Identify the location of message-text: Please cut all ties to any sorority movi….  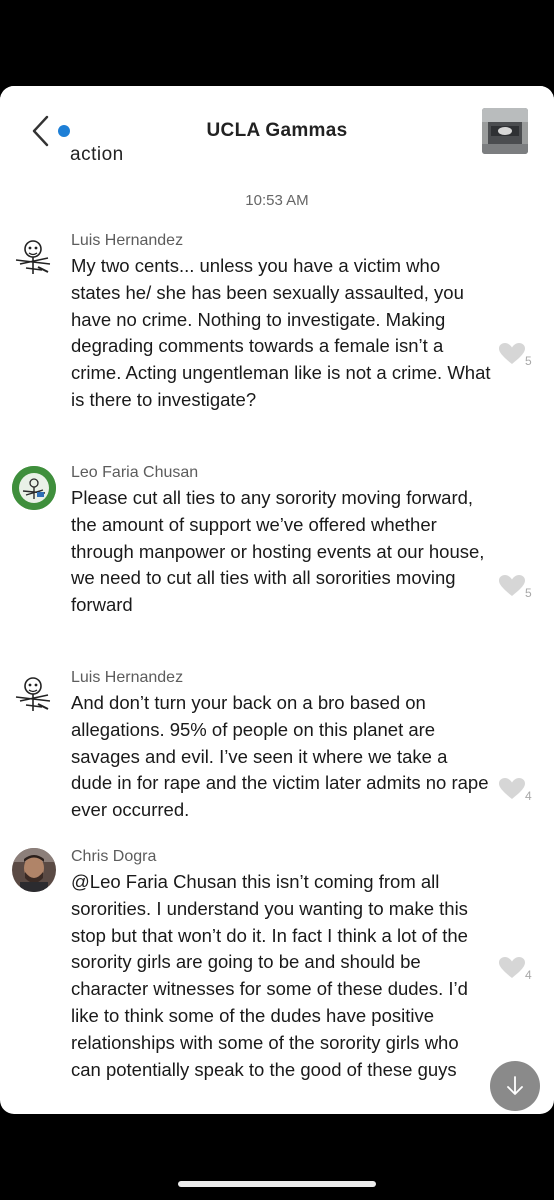
(278, 551).